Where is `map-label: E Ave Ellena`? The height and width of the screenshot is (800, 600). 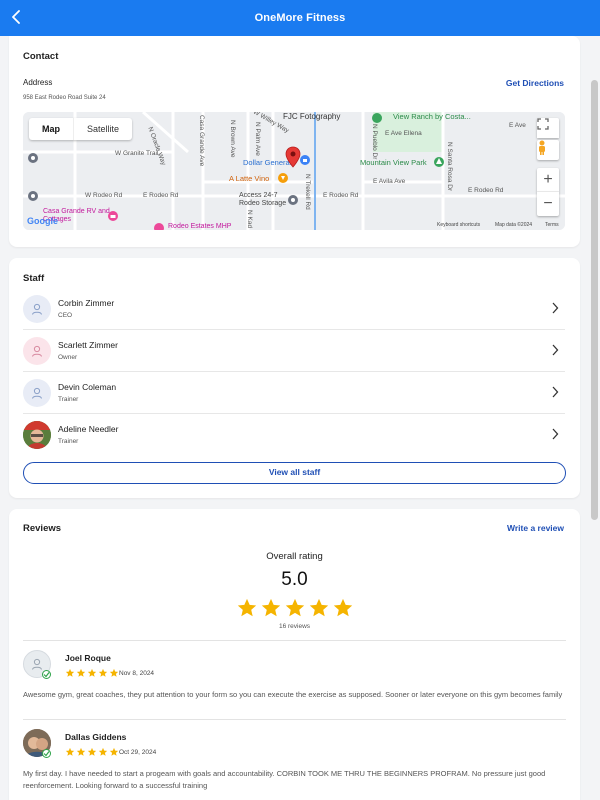
map-label: E Ave Ellena is located at coordinates (403, 133).